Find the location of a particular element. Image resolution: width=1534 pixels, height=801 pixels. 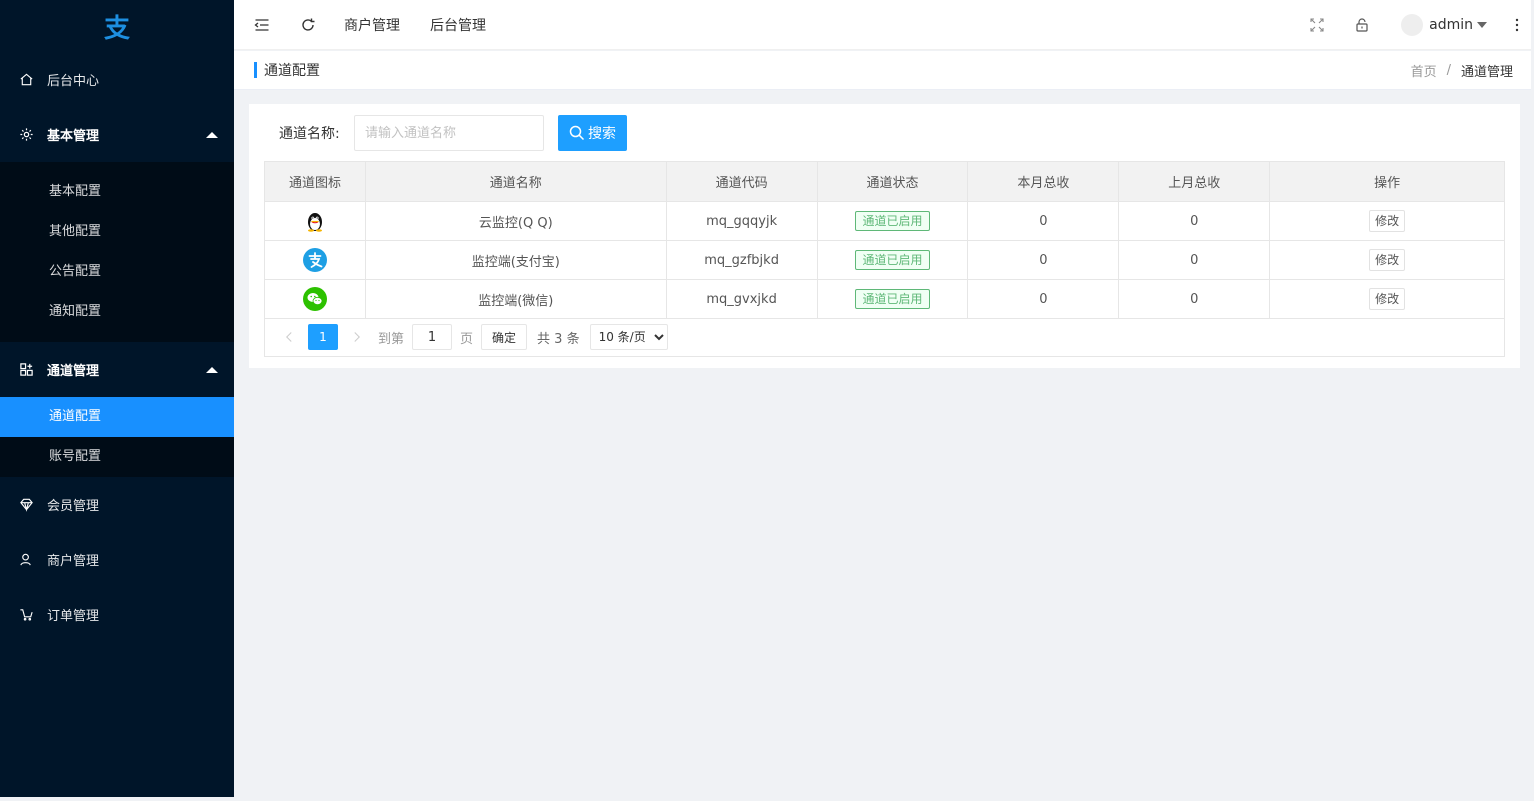

header-right: admin is located at coordinates (1416, 25).